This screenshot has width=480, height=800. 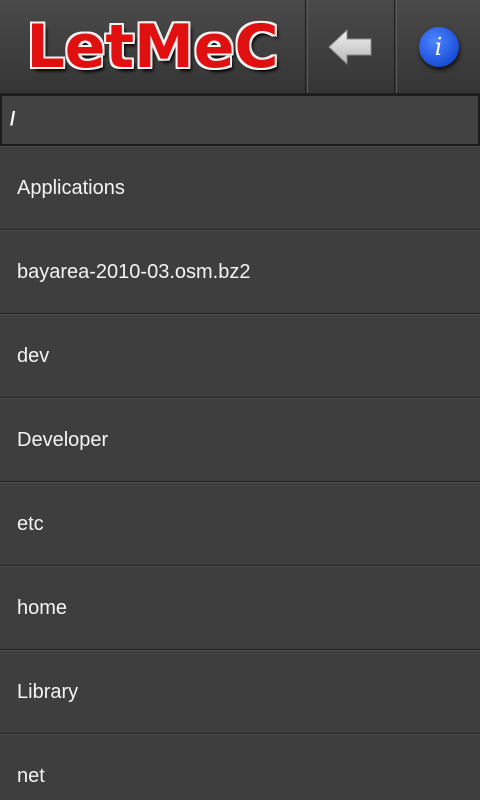 I want to click on list-item-label: bayarea-2010-03.osm.bz2, so click(x=134, y=271).